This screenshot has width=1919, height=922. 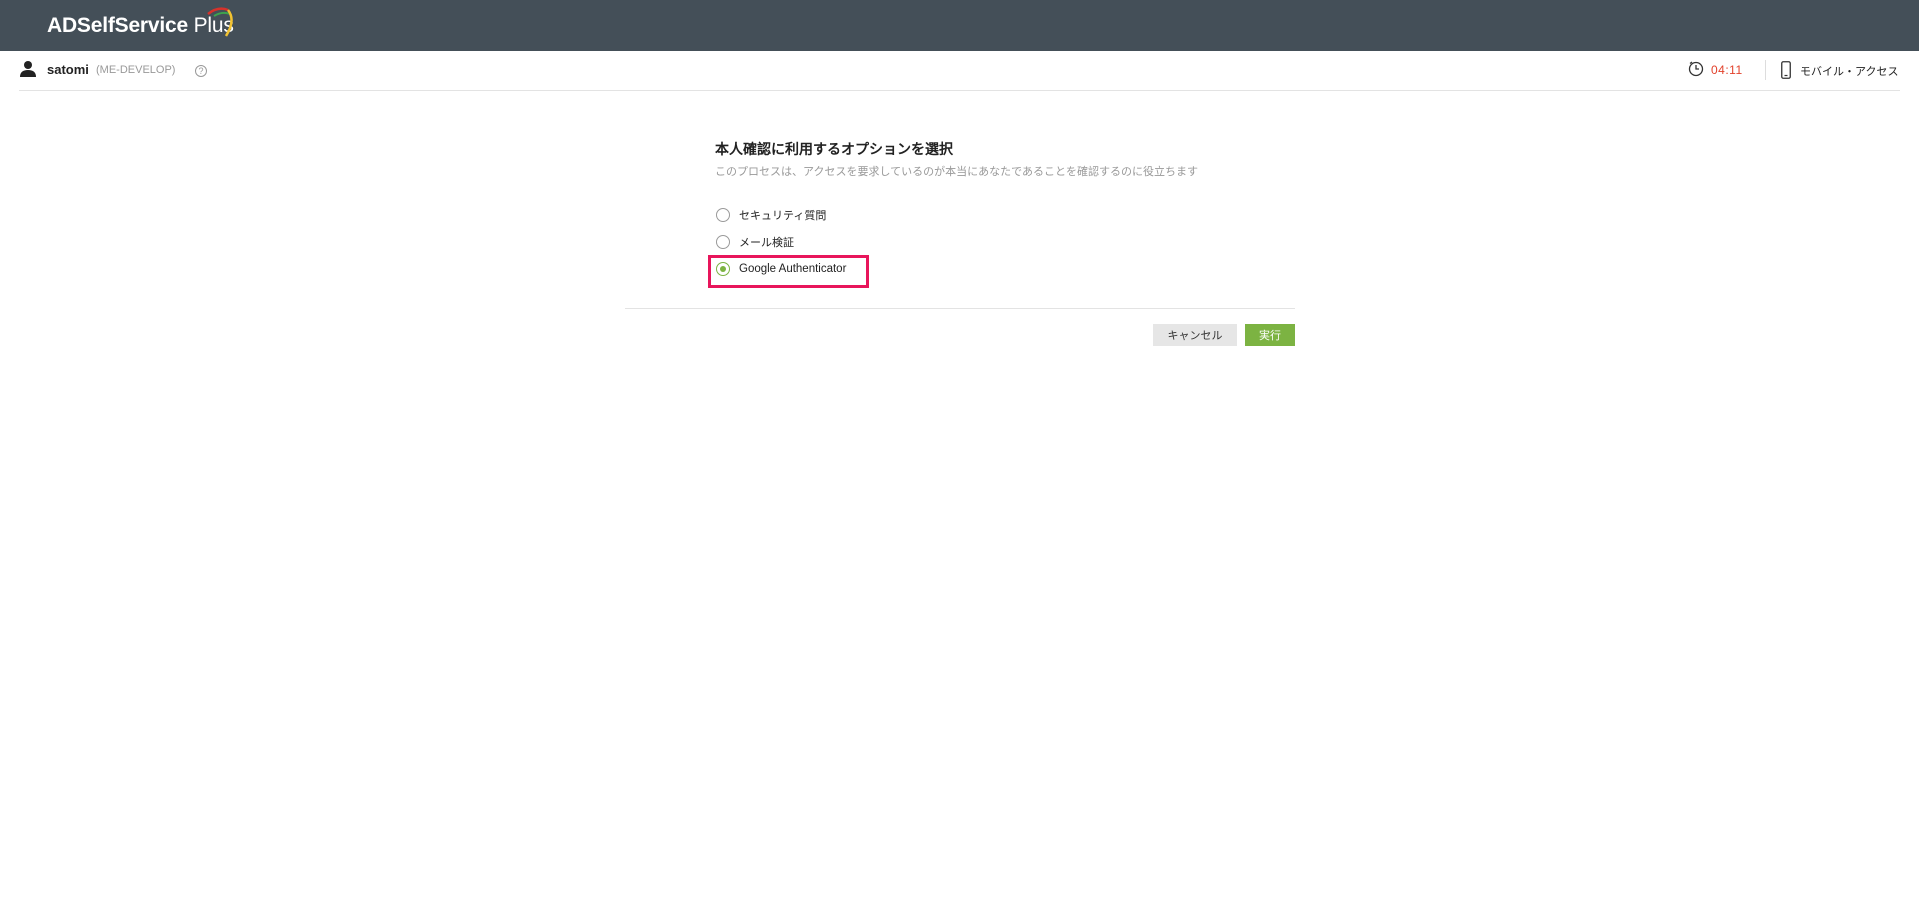 I want to click on cancel-button: キャンセル, so click(x=1195, y=335).